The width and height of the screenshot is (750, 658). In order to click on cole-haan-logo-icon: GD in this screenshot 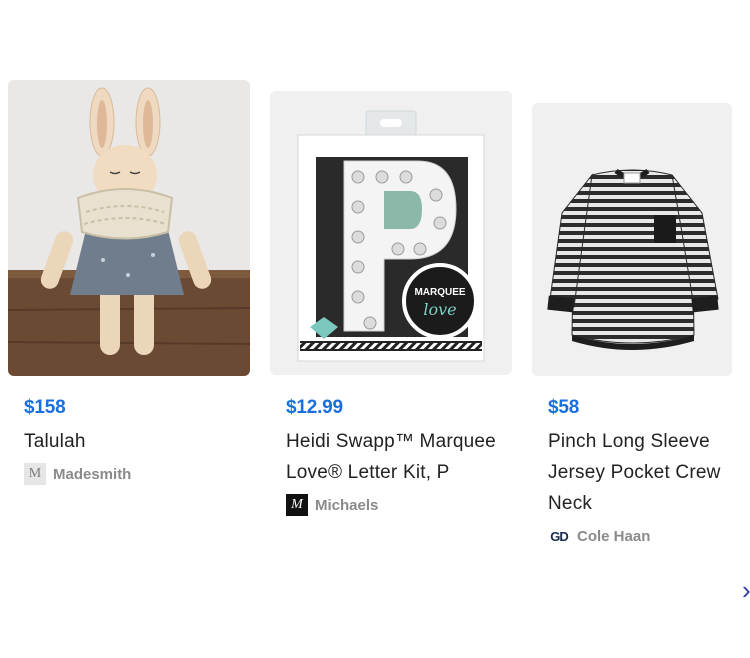, I will do `click(559, 536)`.